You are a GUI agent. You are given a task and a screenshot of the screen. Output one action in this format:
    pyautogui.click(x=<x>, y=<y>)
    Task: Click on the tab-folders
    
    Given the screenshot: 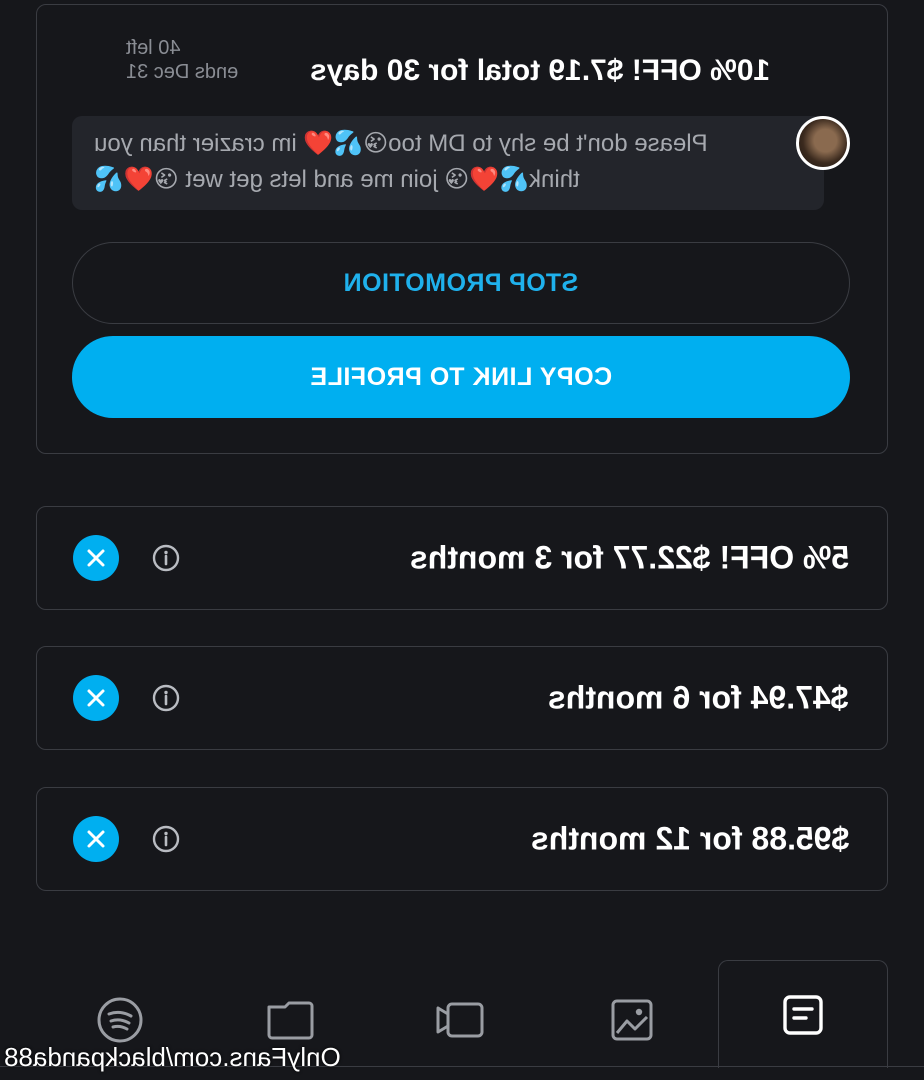 What is the action you would take?
    pyautogui.click(x=290, y=1020)
    